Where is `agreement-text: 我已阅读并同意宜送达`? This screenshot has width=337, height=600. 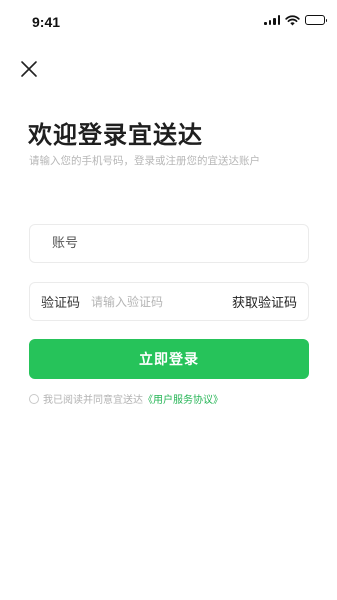 agreement-text: 我已阅读并同意宜送达 is located at coordinates (93, 400).